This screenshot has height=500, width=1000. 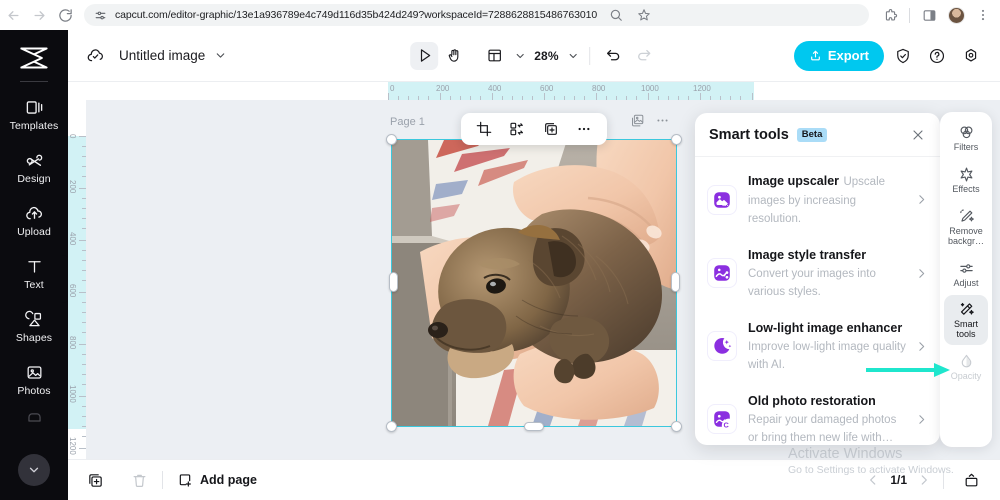 I want to click on sidebar-item-design: Design, so click(x=34, y=167).